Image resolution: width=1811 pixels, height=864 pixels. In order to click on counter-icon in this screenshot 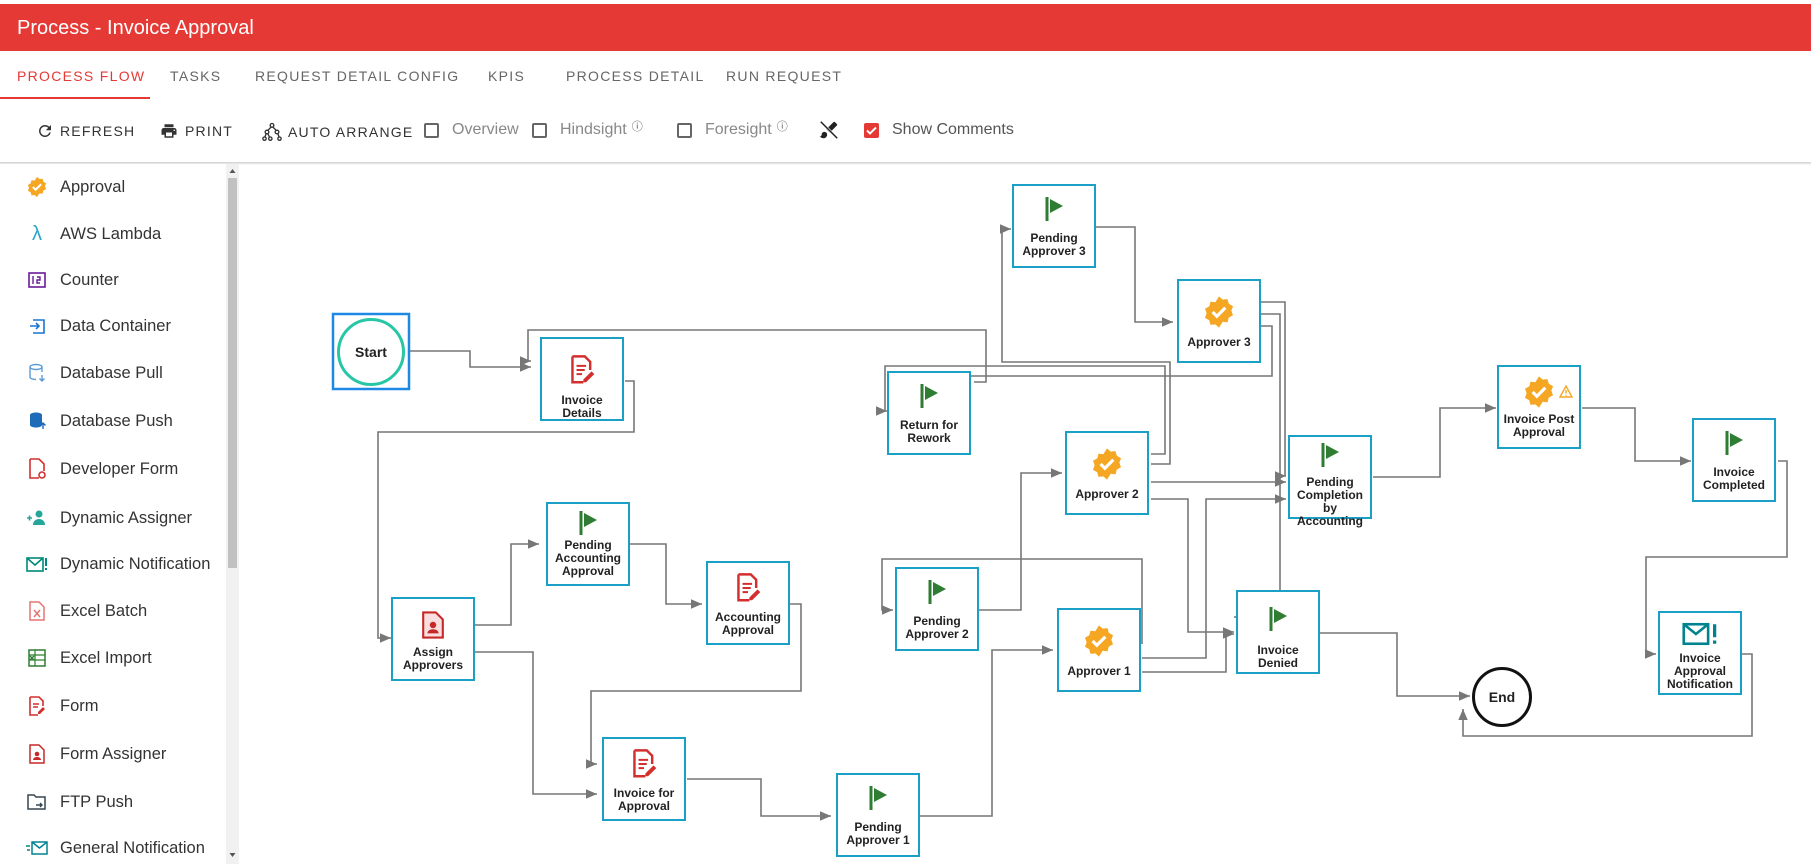, I will do `click(37, 280)`.